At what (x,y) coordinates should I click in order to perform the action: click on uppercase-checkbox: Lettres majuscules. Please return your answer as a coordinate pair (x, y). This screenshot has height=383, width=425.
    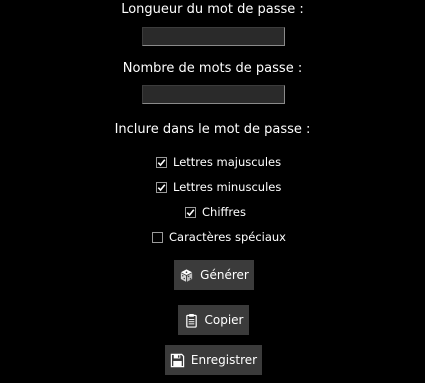
    Looking at the image, I should click on (218, 162).